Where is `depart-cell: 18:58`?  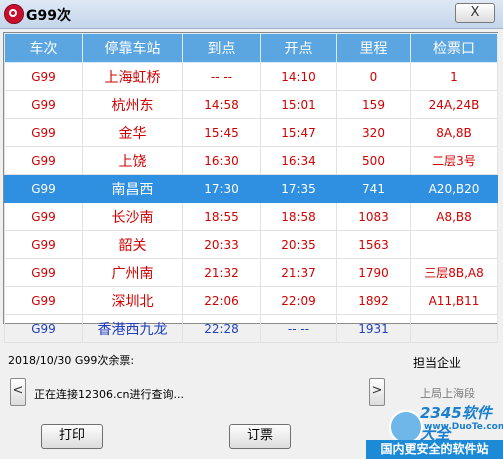 depart-cell: 18:58 is located at coordinates (298, 216).